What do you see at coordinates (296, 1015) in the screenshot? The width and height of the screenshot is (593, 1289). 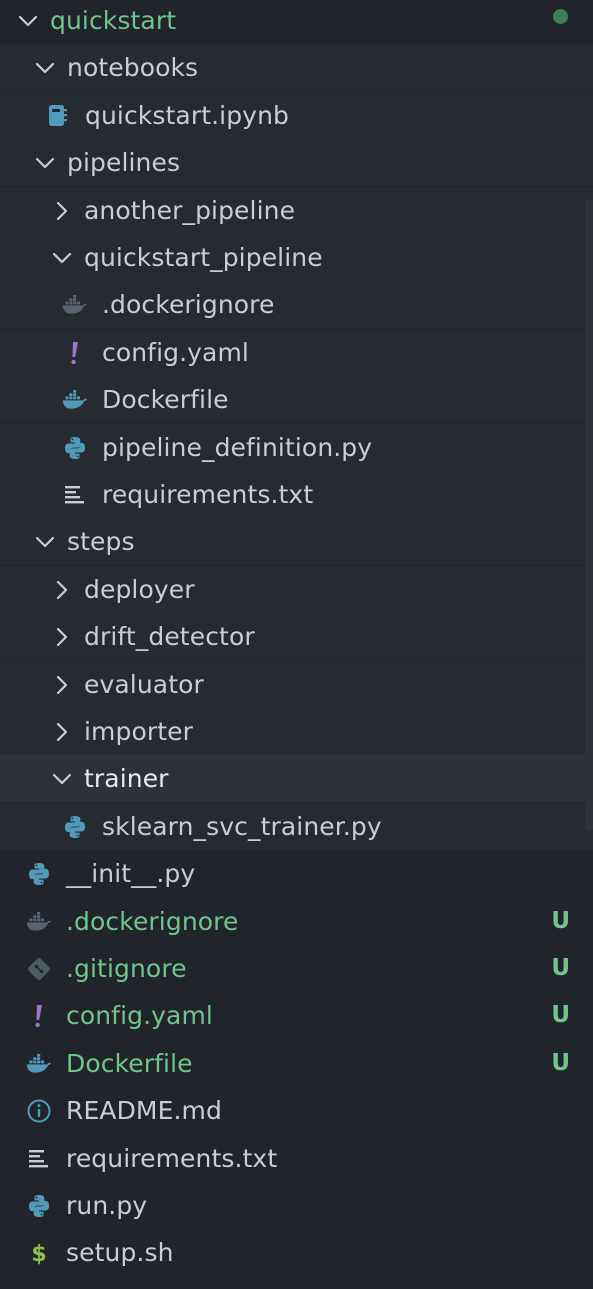 I see `file-config-yaml: config.yaml U` at bounding box center [296, 1015].